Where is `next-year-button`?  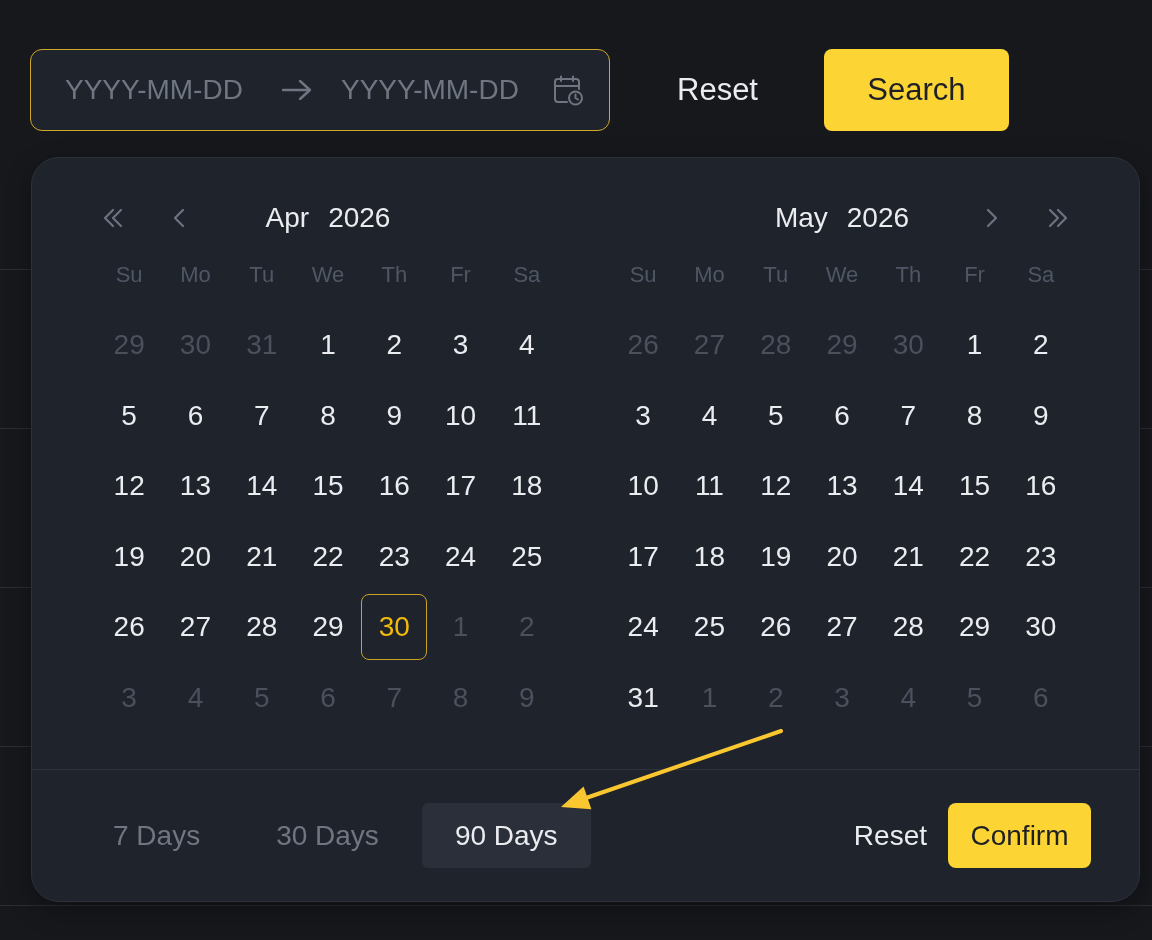
next-year-button is located at coordinates (1058, 218).